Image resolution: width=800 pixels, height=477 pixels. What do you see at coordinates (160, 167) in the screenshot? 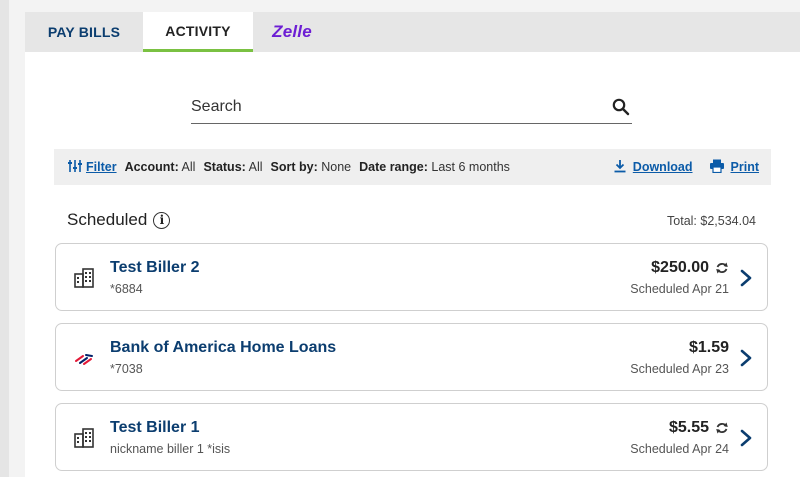
I see `account-filter: Account: All` at bounding box center [160, 167].